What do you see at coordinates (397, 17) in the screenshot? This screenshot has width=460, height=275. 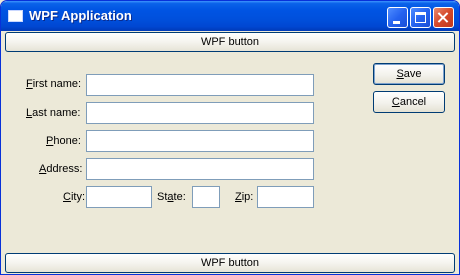 I see `minimize-button` at bounding box center [397, 17].